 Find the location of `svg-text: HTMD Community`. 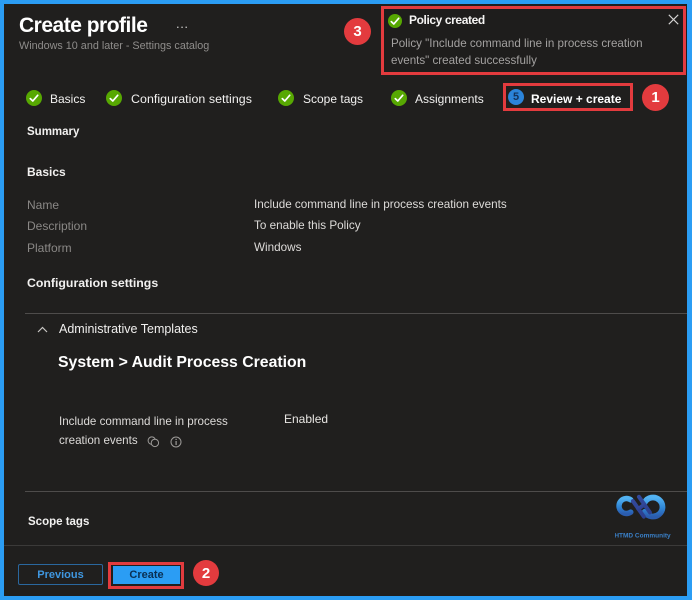

svg-text: HTMD Community is located at coordinates (643, 536).